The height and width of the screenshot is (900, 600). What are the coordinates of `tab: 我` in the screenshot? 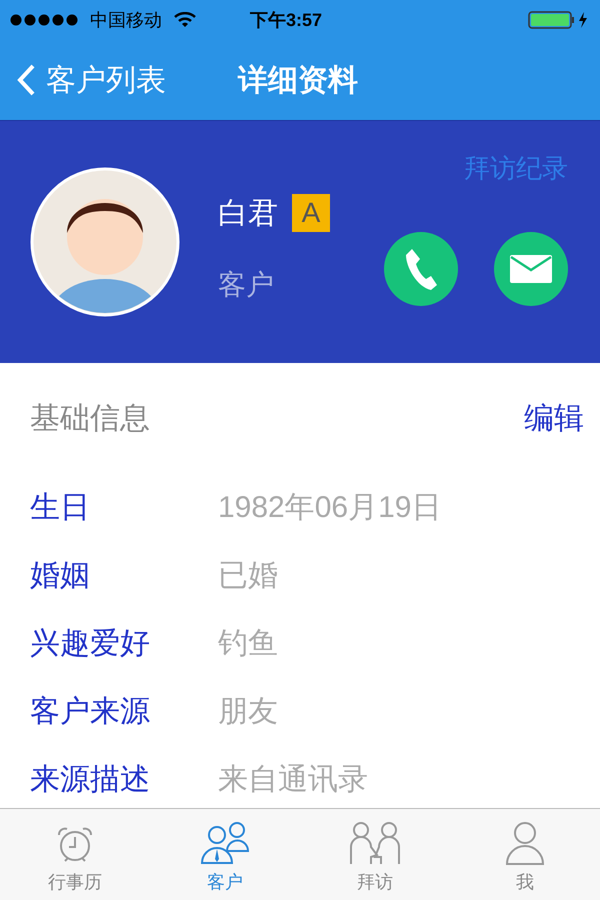 It's located at (525, 854).